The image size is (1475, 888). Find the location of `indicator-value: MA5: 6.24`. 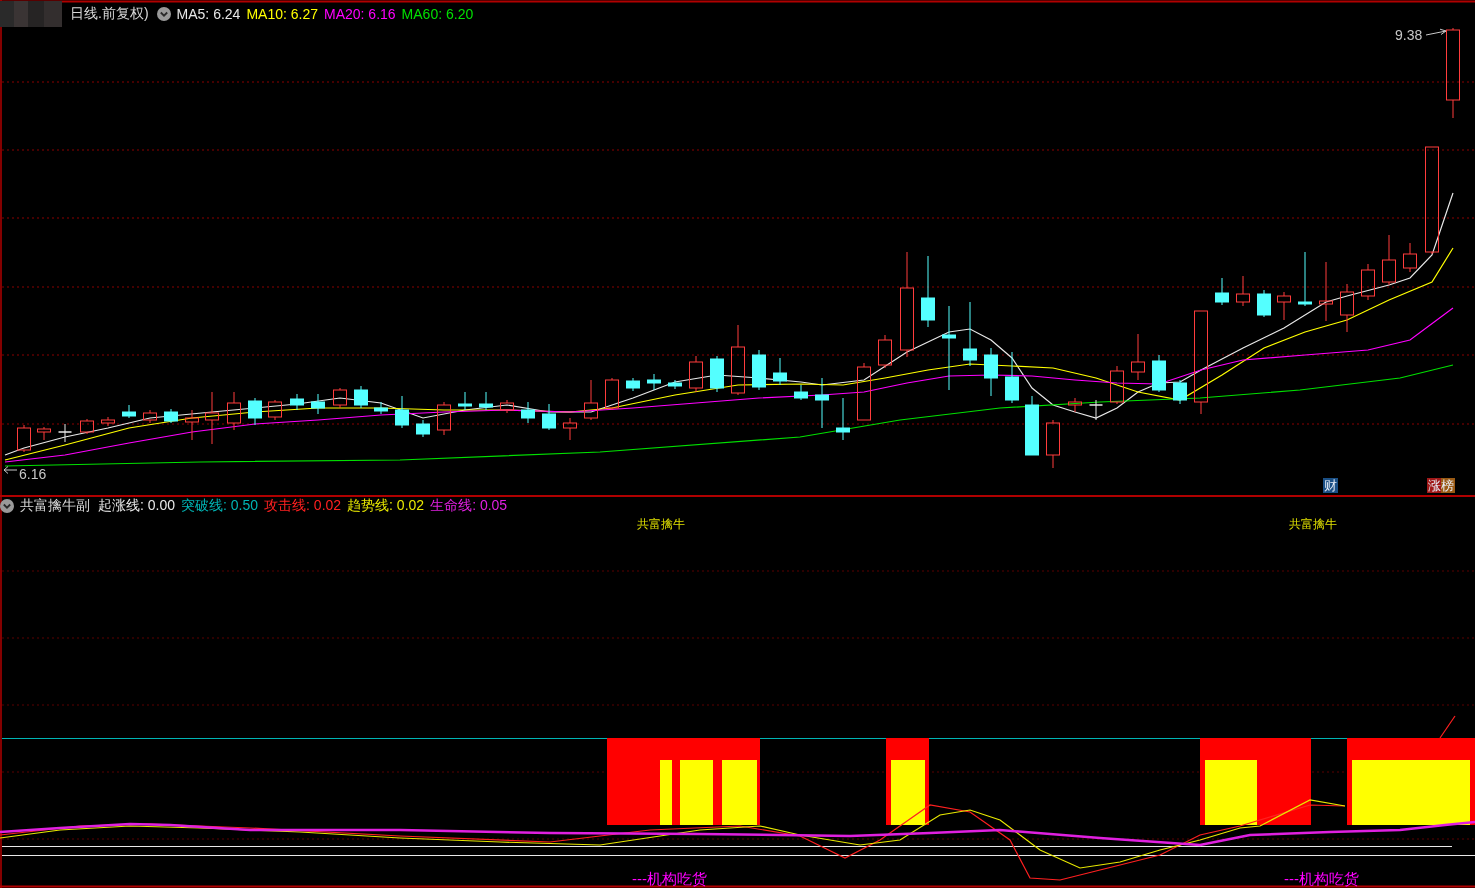

indicator-value: MA5: 6.24 is located at coordinates (208, 14).